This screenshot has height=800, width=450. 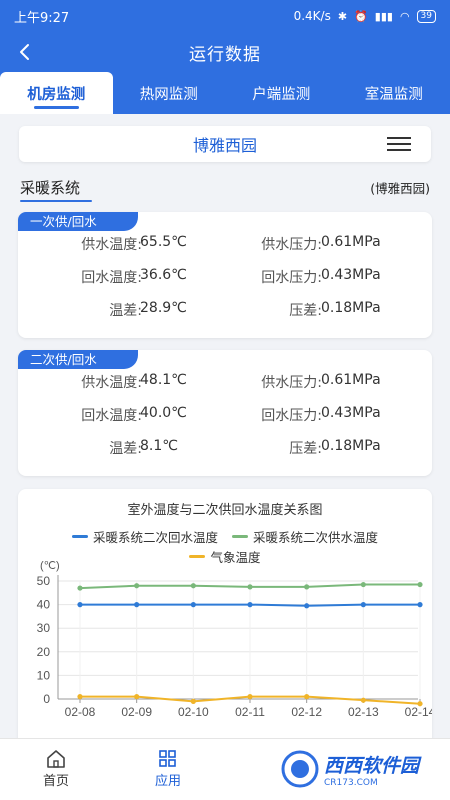 What do you see at coordinates (26, 52) in the screenshot?
I see `back-arrow-icon` at bounding box center [26, 52].